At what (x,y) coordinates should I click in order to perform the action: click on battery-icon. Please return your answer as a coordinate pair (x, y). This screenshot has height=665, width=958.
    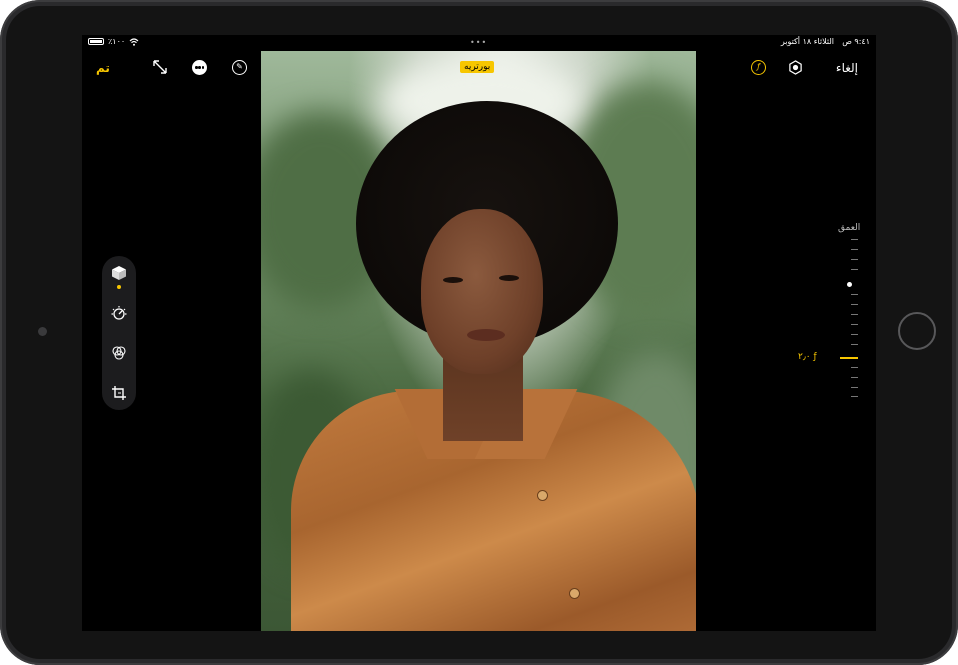
    Looking at the image, I should click on (96, 41).